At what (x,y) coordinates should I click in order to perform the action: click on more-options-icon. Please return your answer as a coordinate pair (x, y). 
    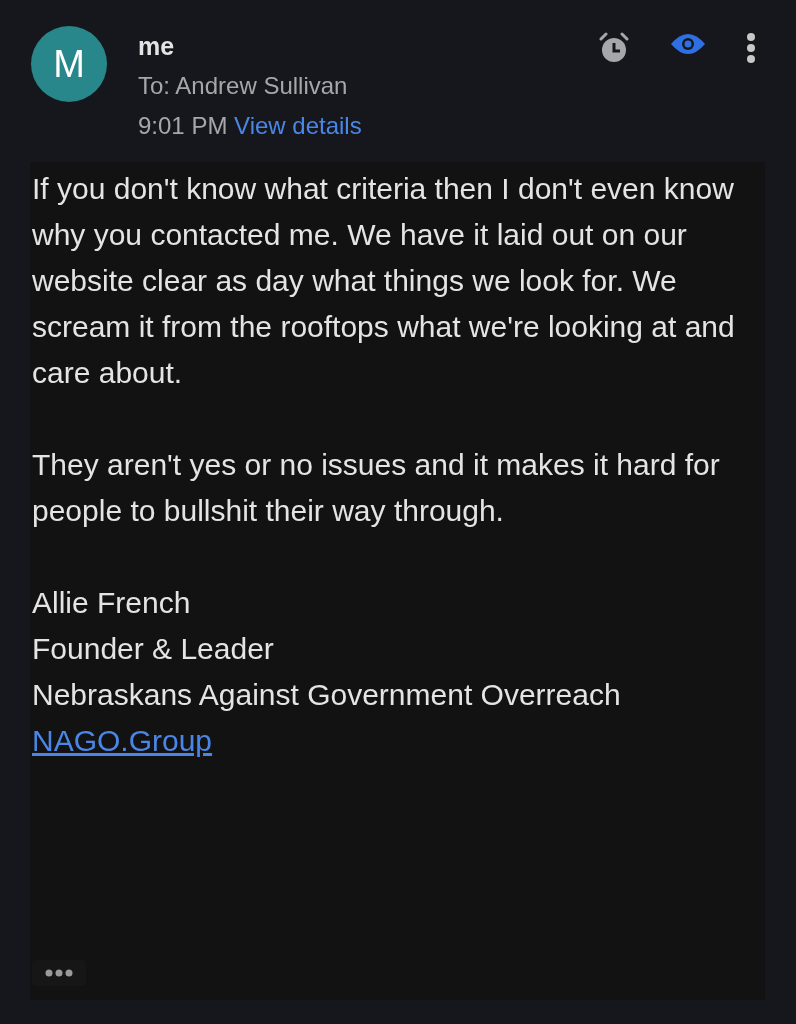
    Looking at the image, I should click on (751, 48).